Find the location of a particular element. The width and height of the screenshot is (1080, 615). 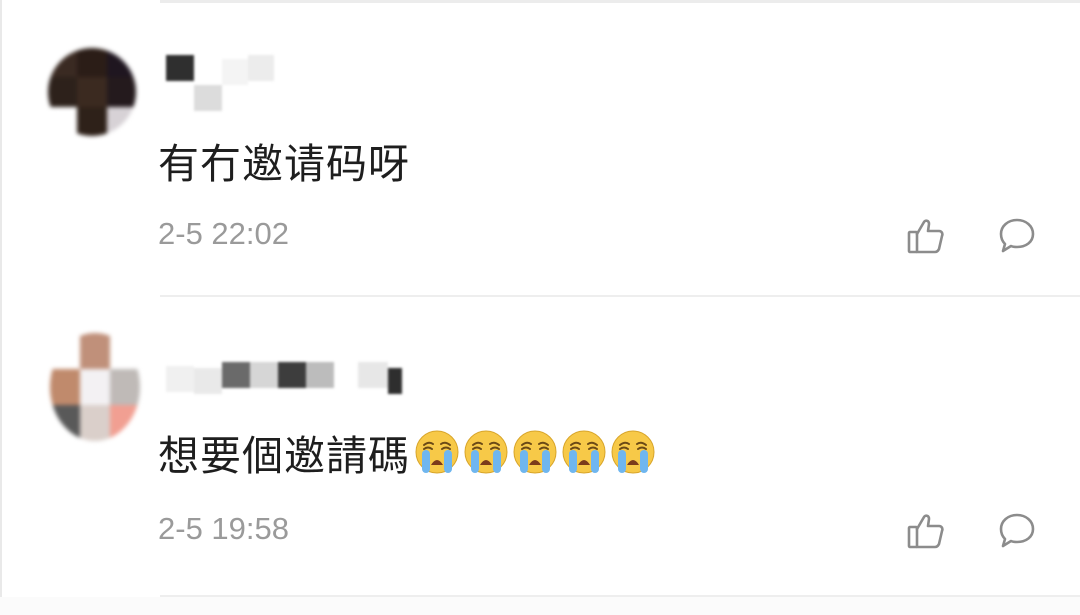

comment-text: 想要個邀請碼 is located at coordinates (408, 452).